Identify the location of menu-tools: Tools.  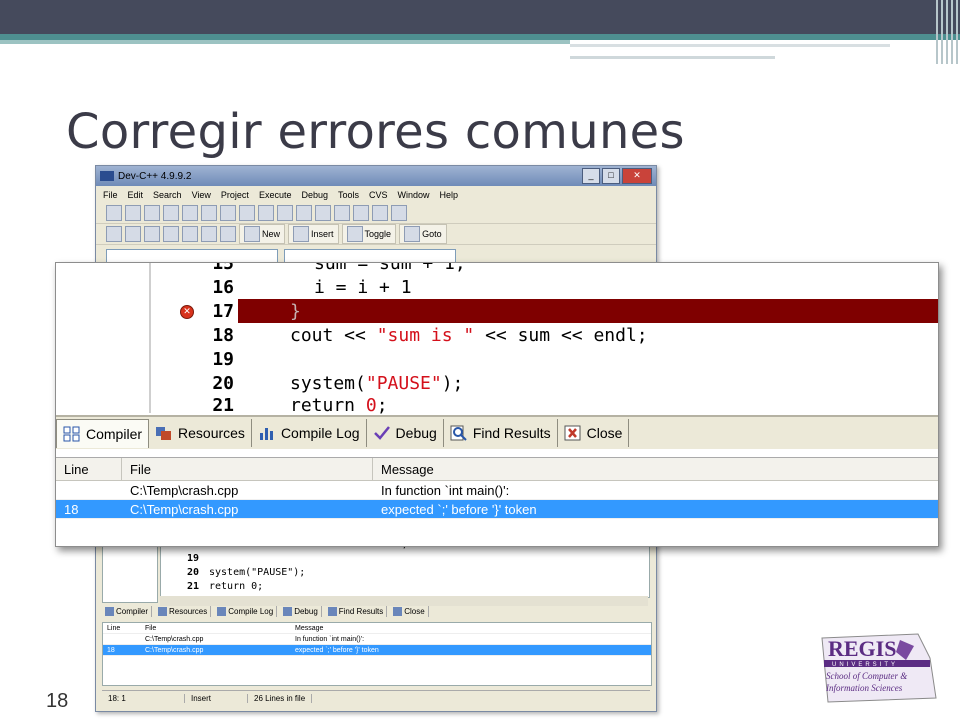
(348, 195).